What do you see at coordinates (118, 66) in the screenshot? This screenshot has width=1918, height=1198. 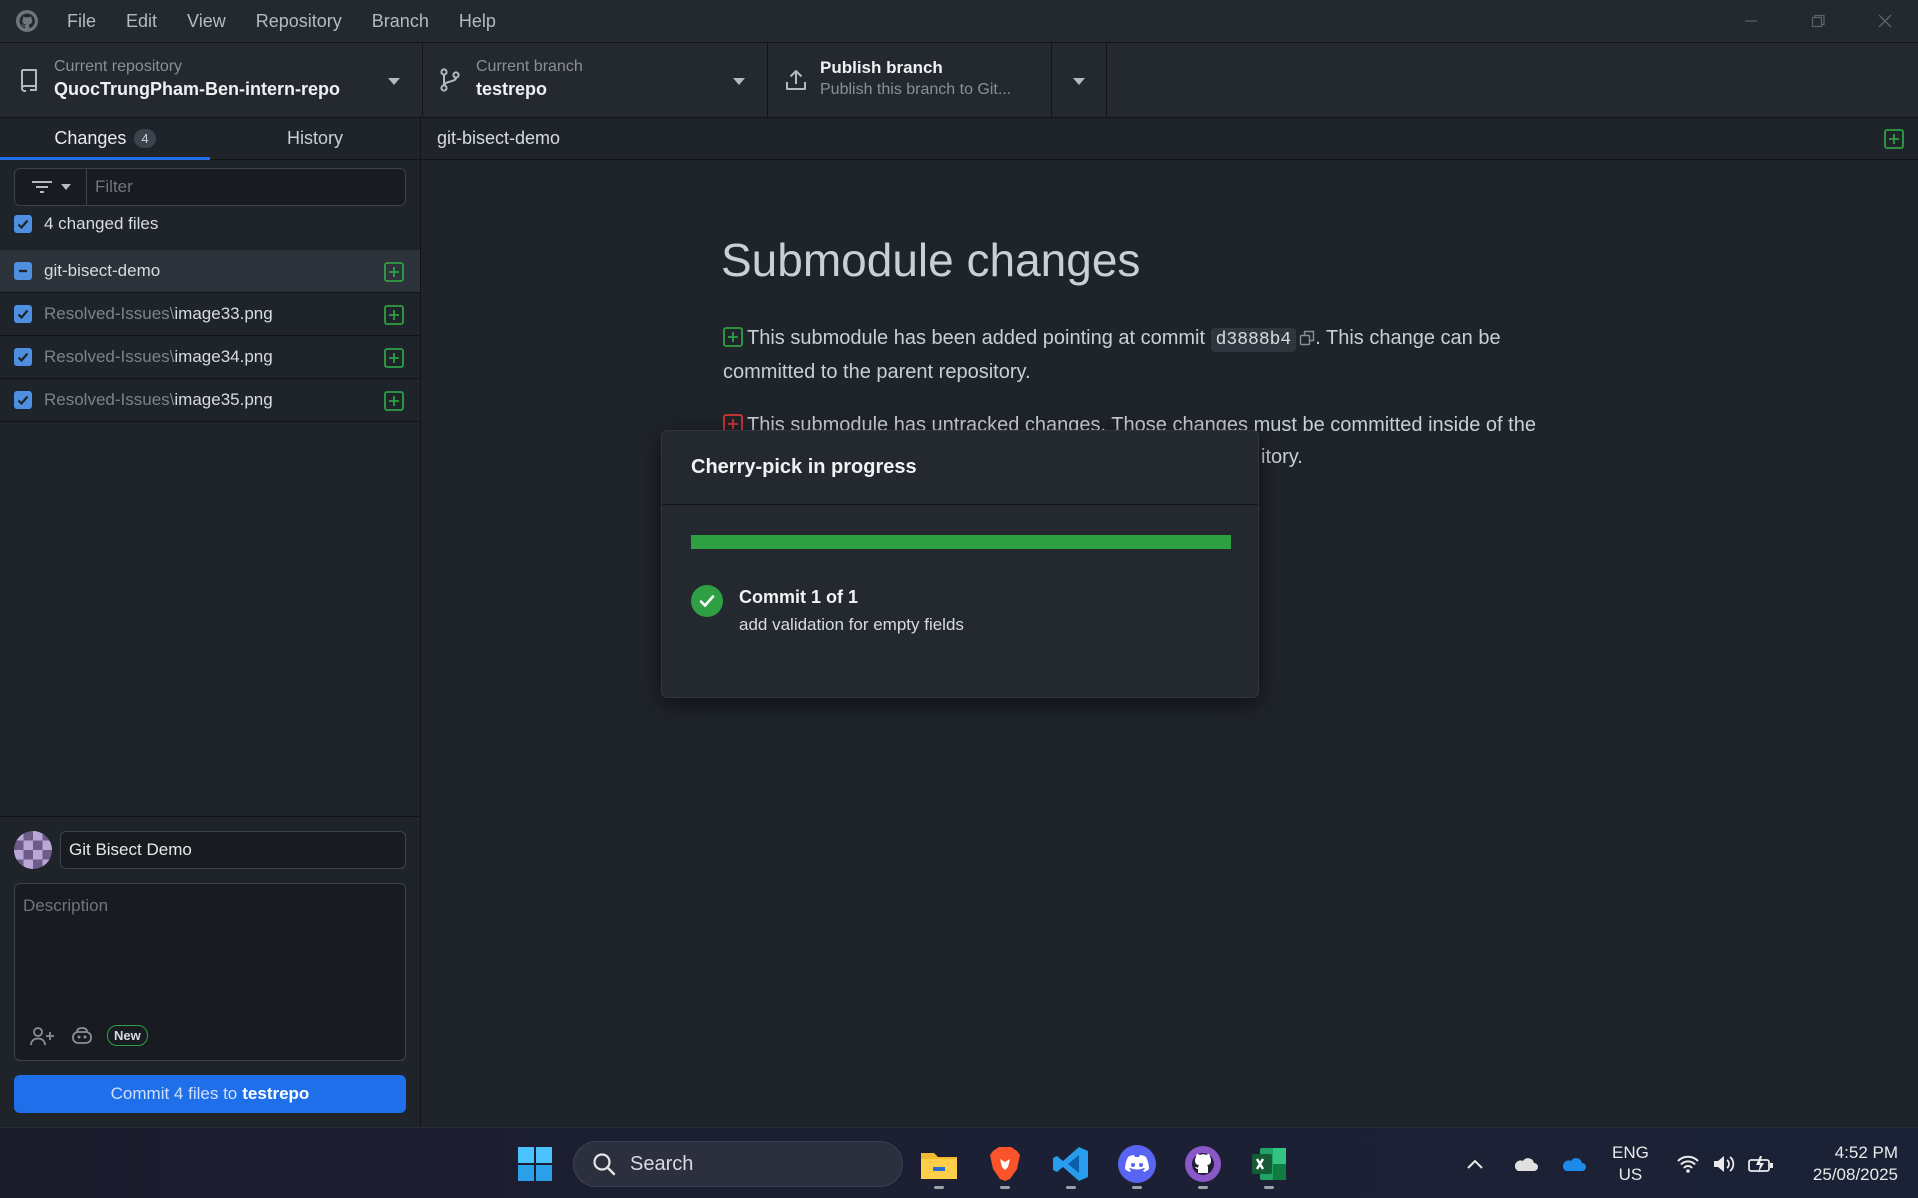 I see `repository-label: Current repository` at bounding box center [118, 66].